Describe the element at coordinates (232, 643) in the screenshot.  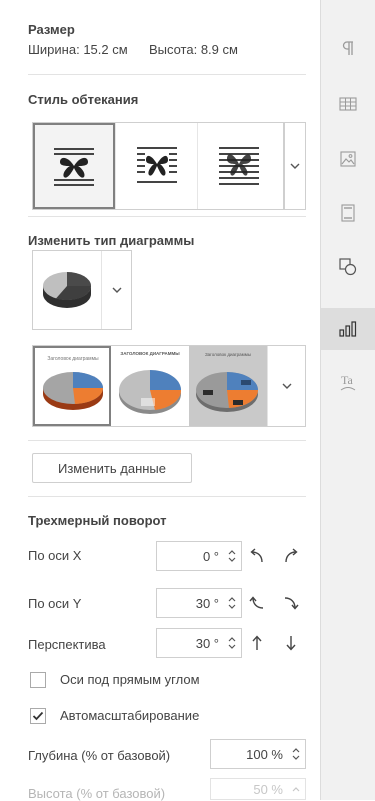
I see `perspective-stepper` at that location.